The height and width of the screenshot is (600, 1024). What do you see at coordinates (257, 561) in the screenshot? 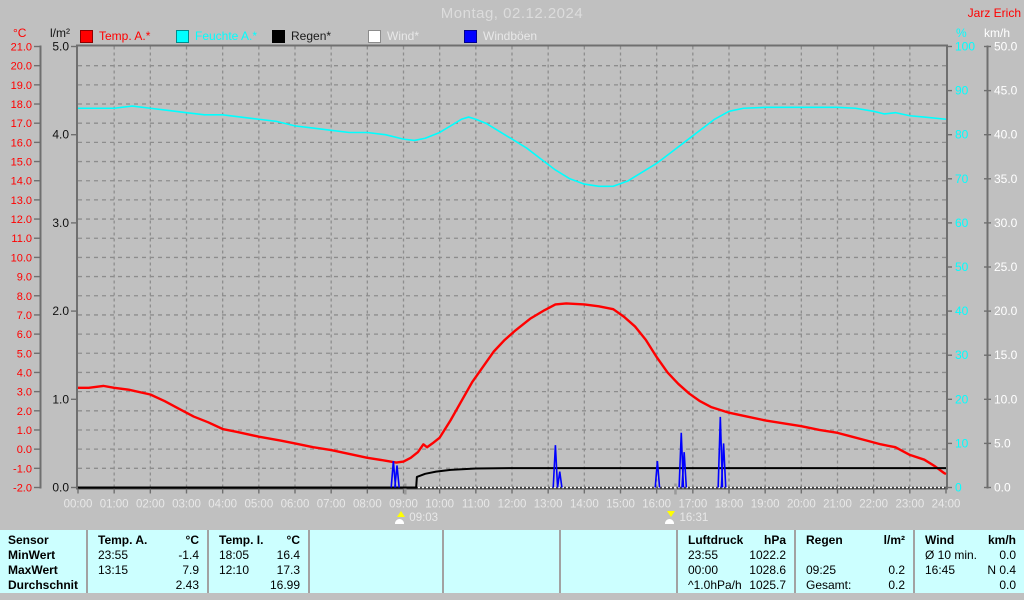
I see `stats-column-tempi: Temp. I. °C 18:05 16.4 12:10 17.3 16.99` at bounding box center [257, 561].